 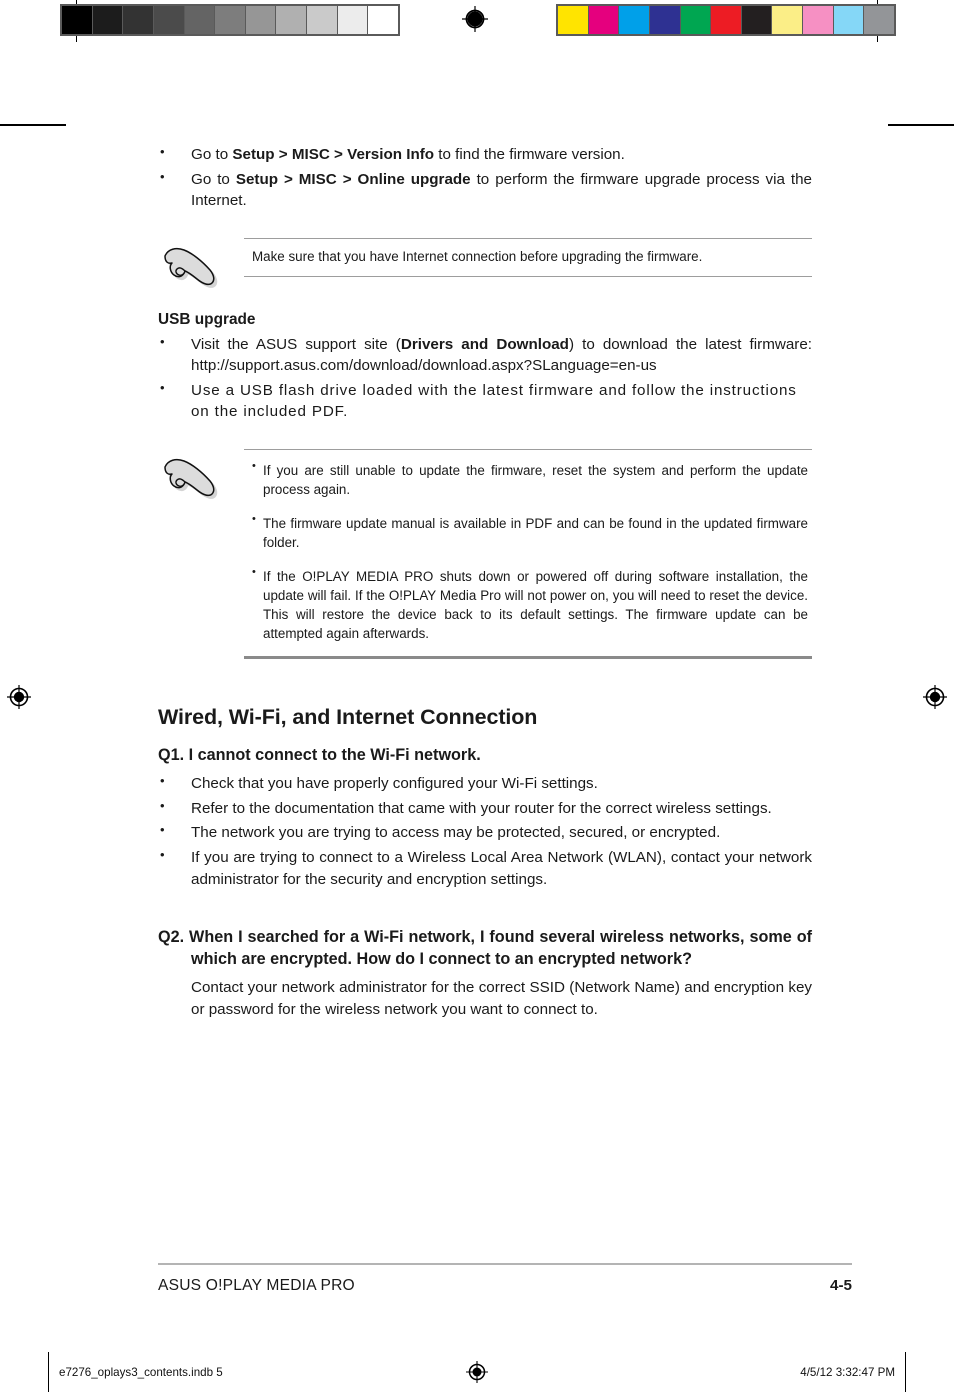 I want to click on footer-document-title: ASUS O!PLAY MEDIA PRO, so click(x=256, y=1285).